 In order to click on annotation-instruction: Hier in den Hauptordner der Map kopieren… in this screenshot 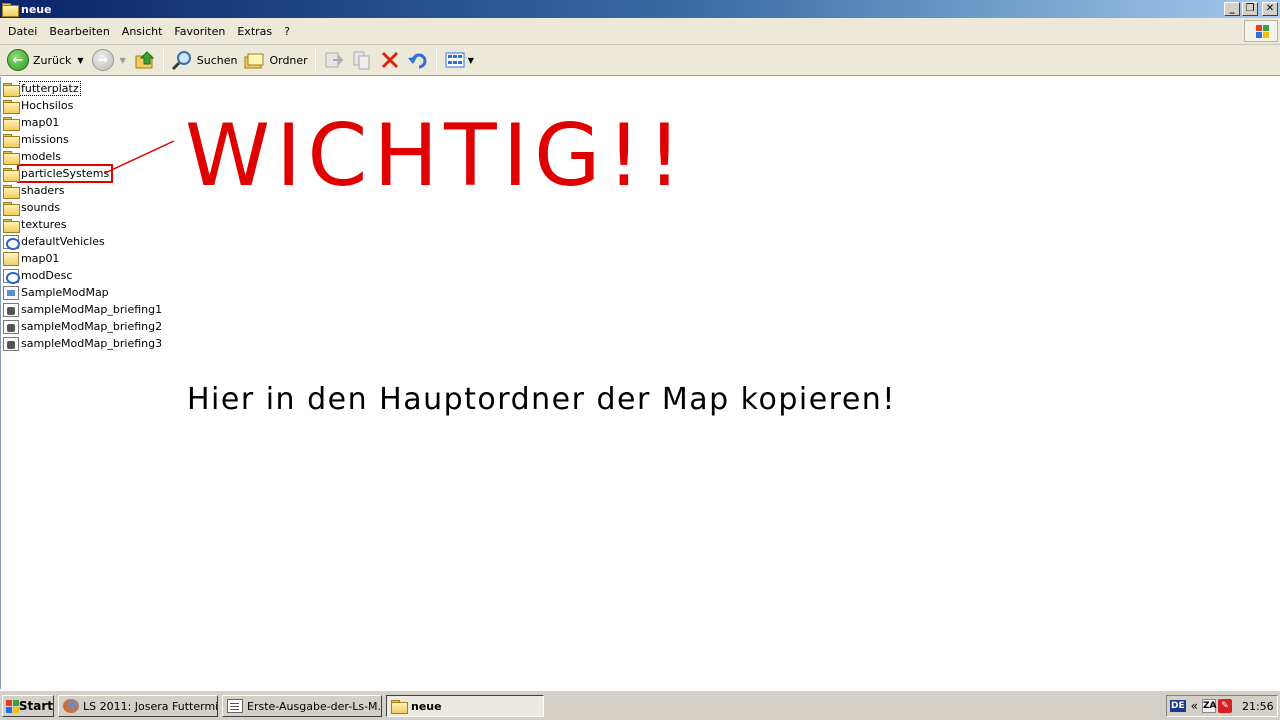, I will do `click(541, 399)`.